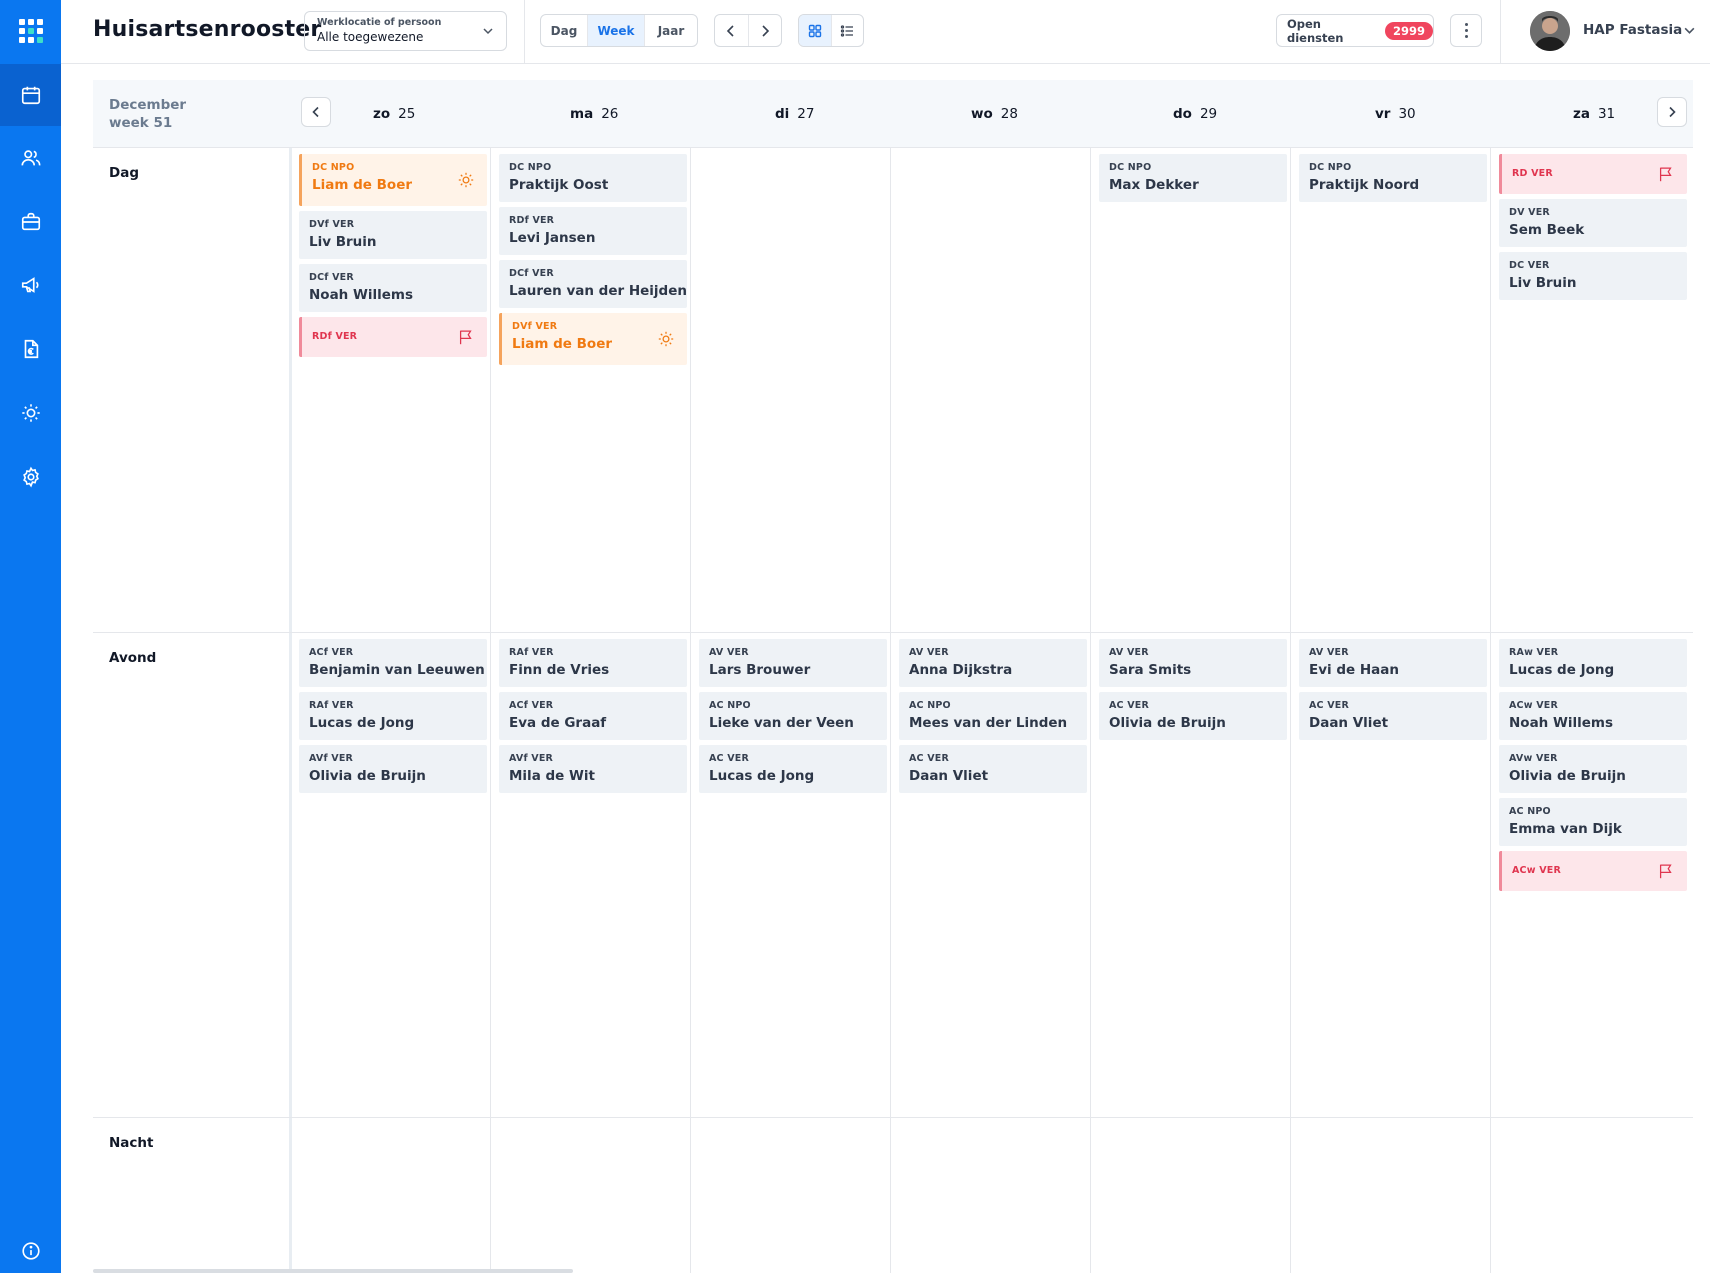  I want to click on shift-card: RAw VER Lucas de Jong, so click(1593, 663).